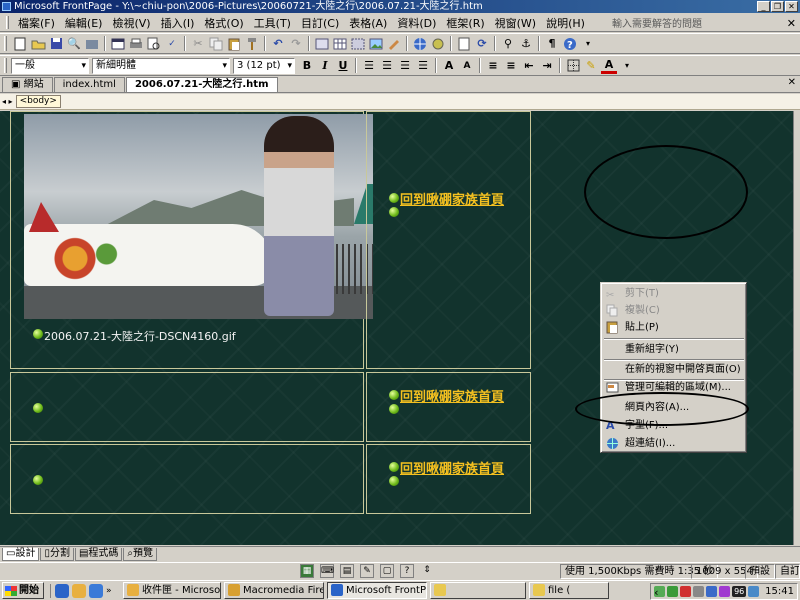 Image resolution: width=800 pixels, height=600 pixels. I want to click on view-tab-design: ▭設計, so click(21, 554).